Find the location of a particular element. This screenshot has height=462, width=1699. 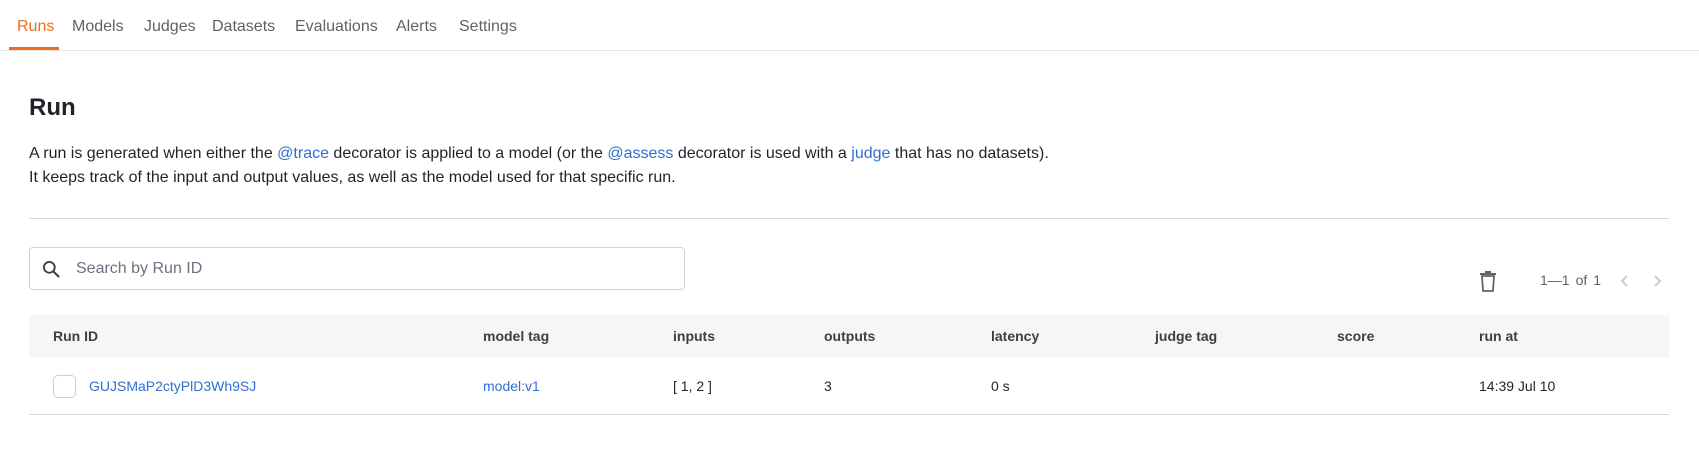

description-text: decorator is applied to a model (or the is located at coordinates (468, 153).